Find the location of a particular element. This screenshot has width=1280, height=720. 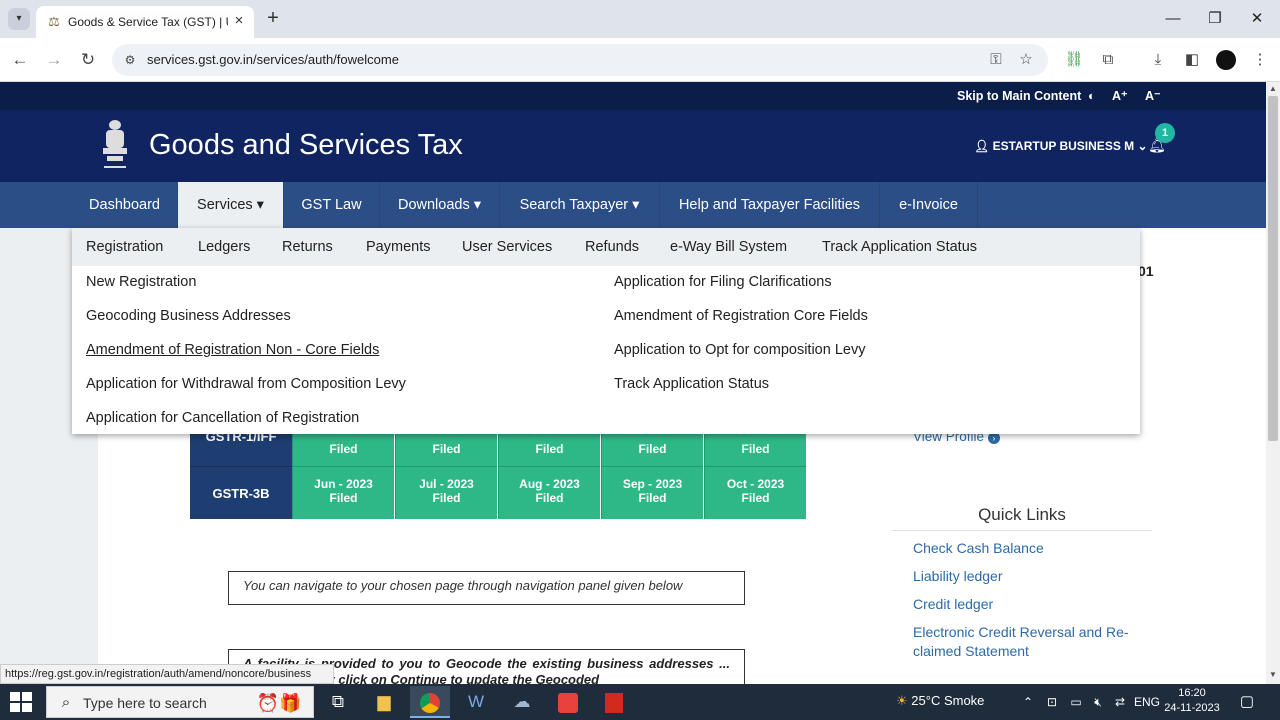

nav-dashboard: Dashboard is located at coordinates (125, 205).